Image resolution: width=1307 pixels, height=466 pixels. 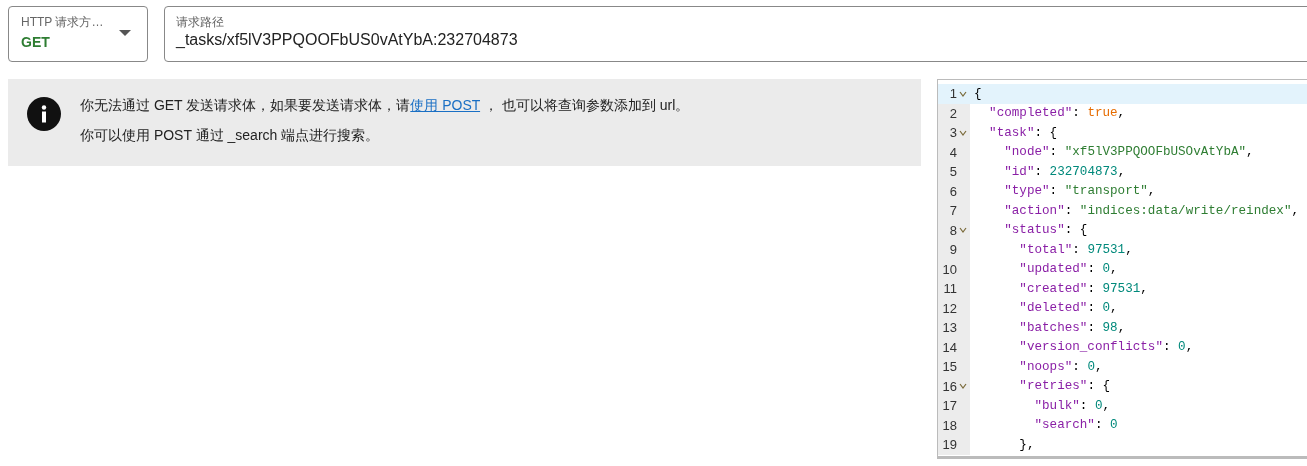 I want to click on dropdown-caret-icon, so click(x=125, y=33).